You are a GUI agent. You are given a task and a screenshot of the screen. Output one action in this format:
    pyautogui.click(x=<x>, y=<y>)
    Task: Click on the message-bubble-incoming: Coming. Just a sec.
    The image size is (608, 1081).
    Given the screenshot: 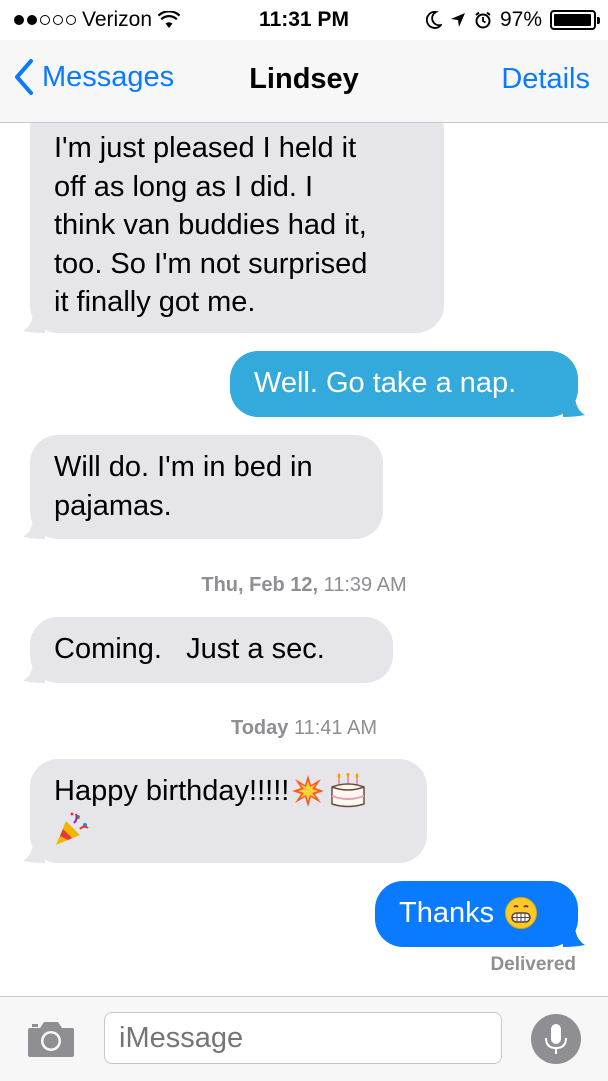 What is the action you would take?
    pyautogui.click(x=208, y=650)
    